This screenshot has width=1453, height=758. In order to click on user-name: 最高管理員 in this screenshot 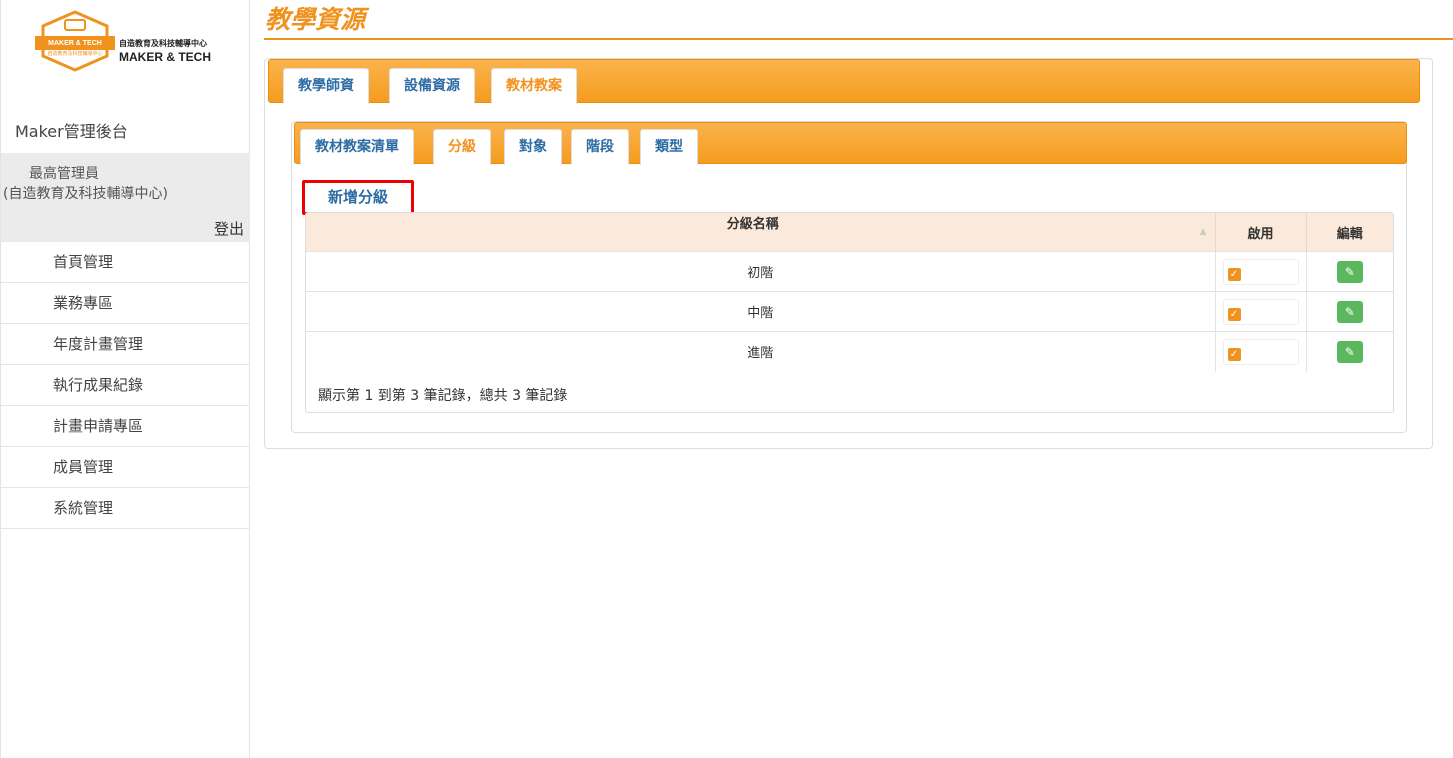, I will do `click(64, 174)`.